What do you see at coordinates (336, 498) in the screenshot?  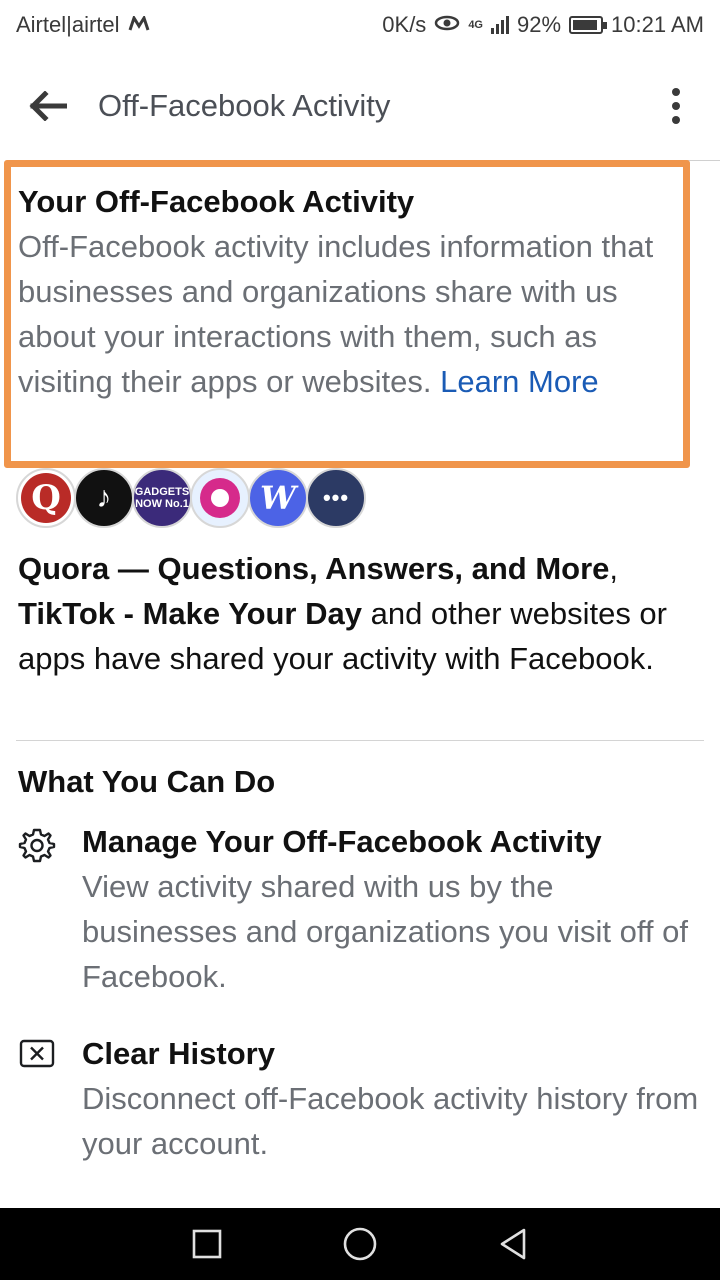 I see `more-apps-icon: •••` at bounding box center [336, 498].